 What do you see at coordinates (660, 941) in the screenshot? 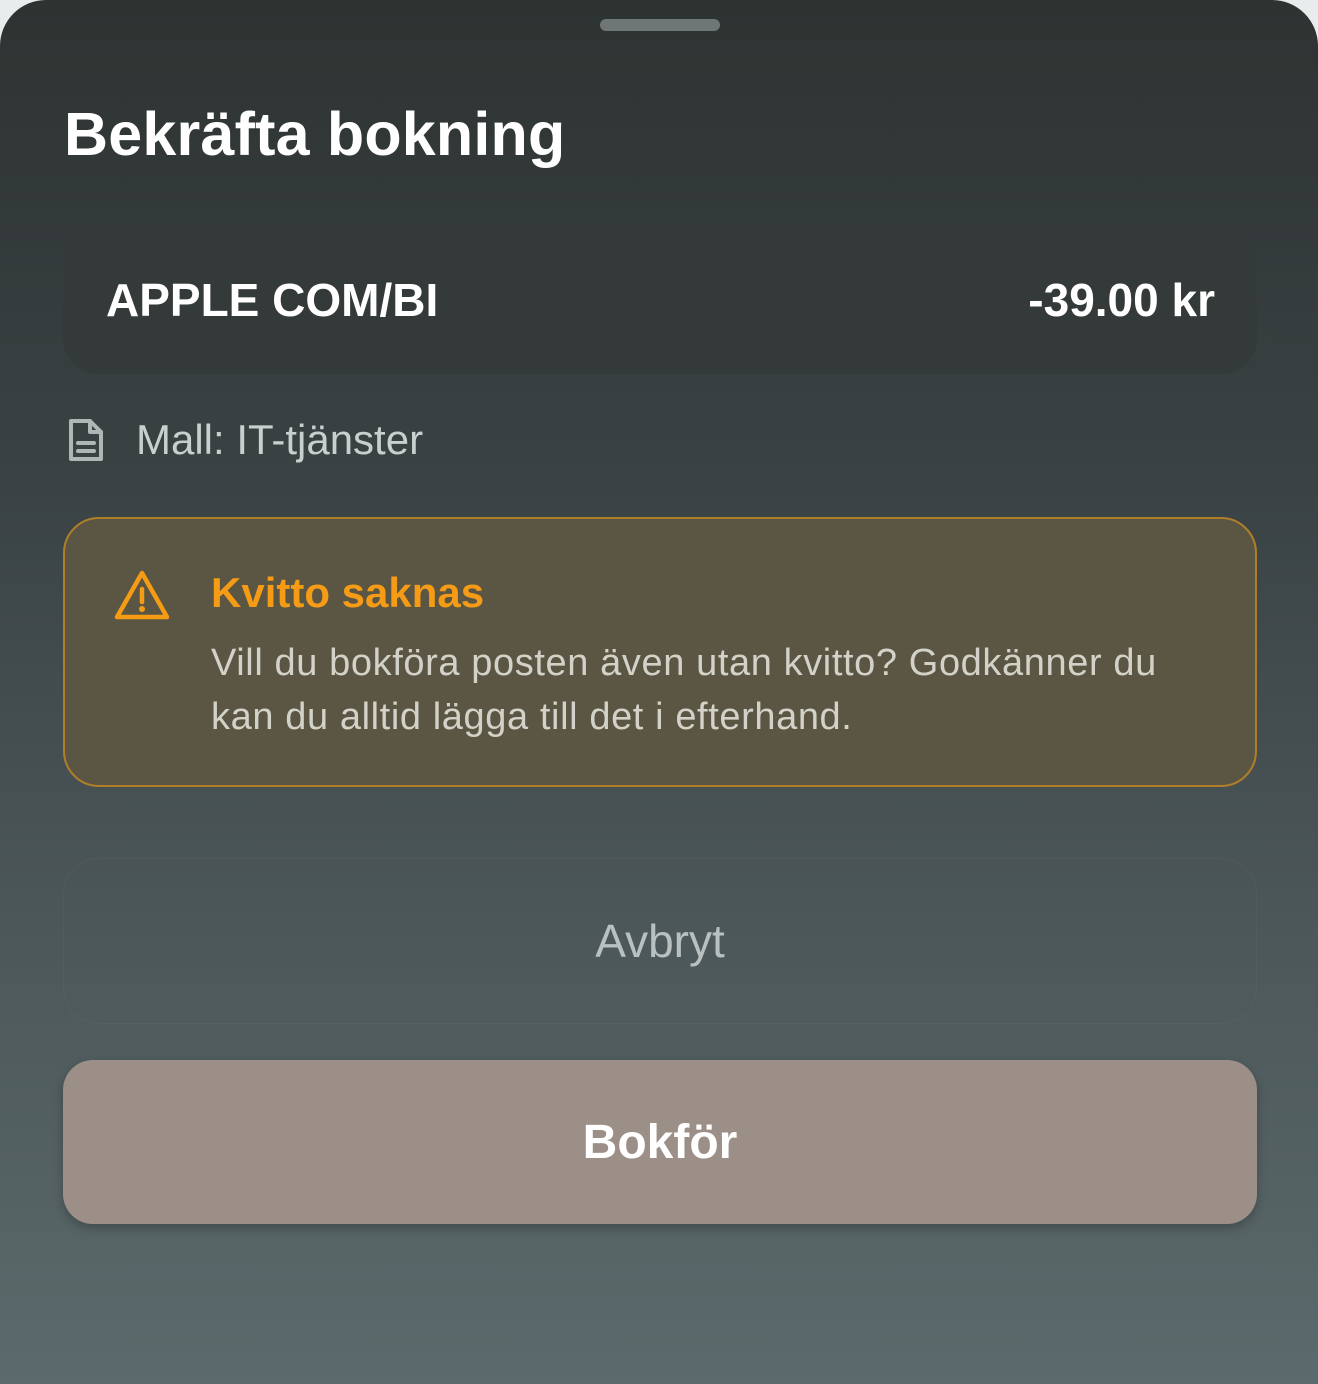
I see `cancel-button: Avbryt` at bounding box center [660, 941].